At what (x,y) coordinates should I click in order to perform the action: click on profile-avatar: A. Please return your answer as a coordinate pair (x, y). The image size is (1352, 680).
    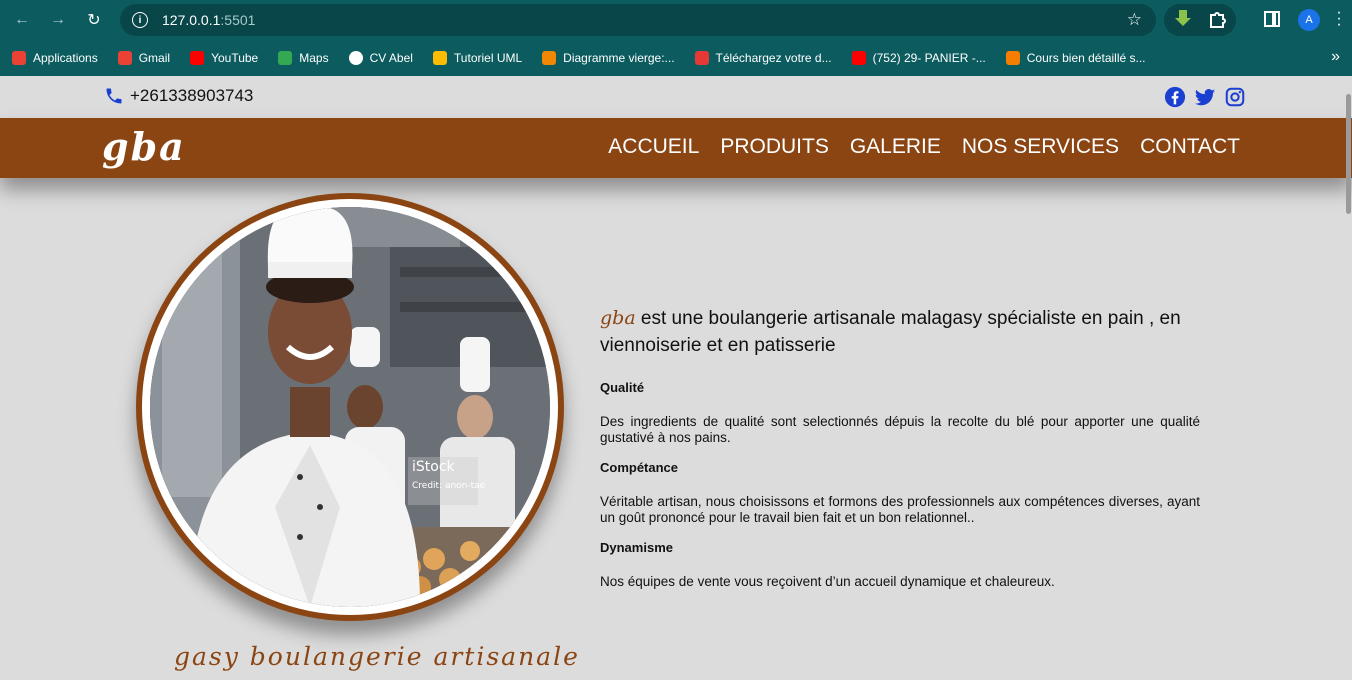
    Looking at the image, I should click on (1309, 20).